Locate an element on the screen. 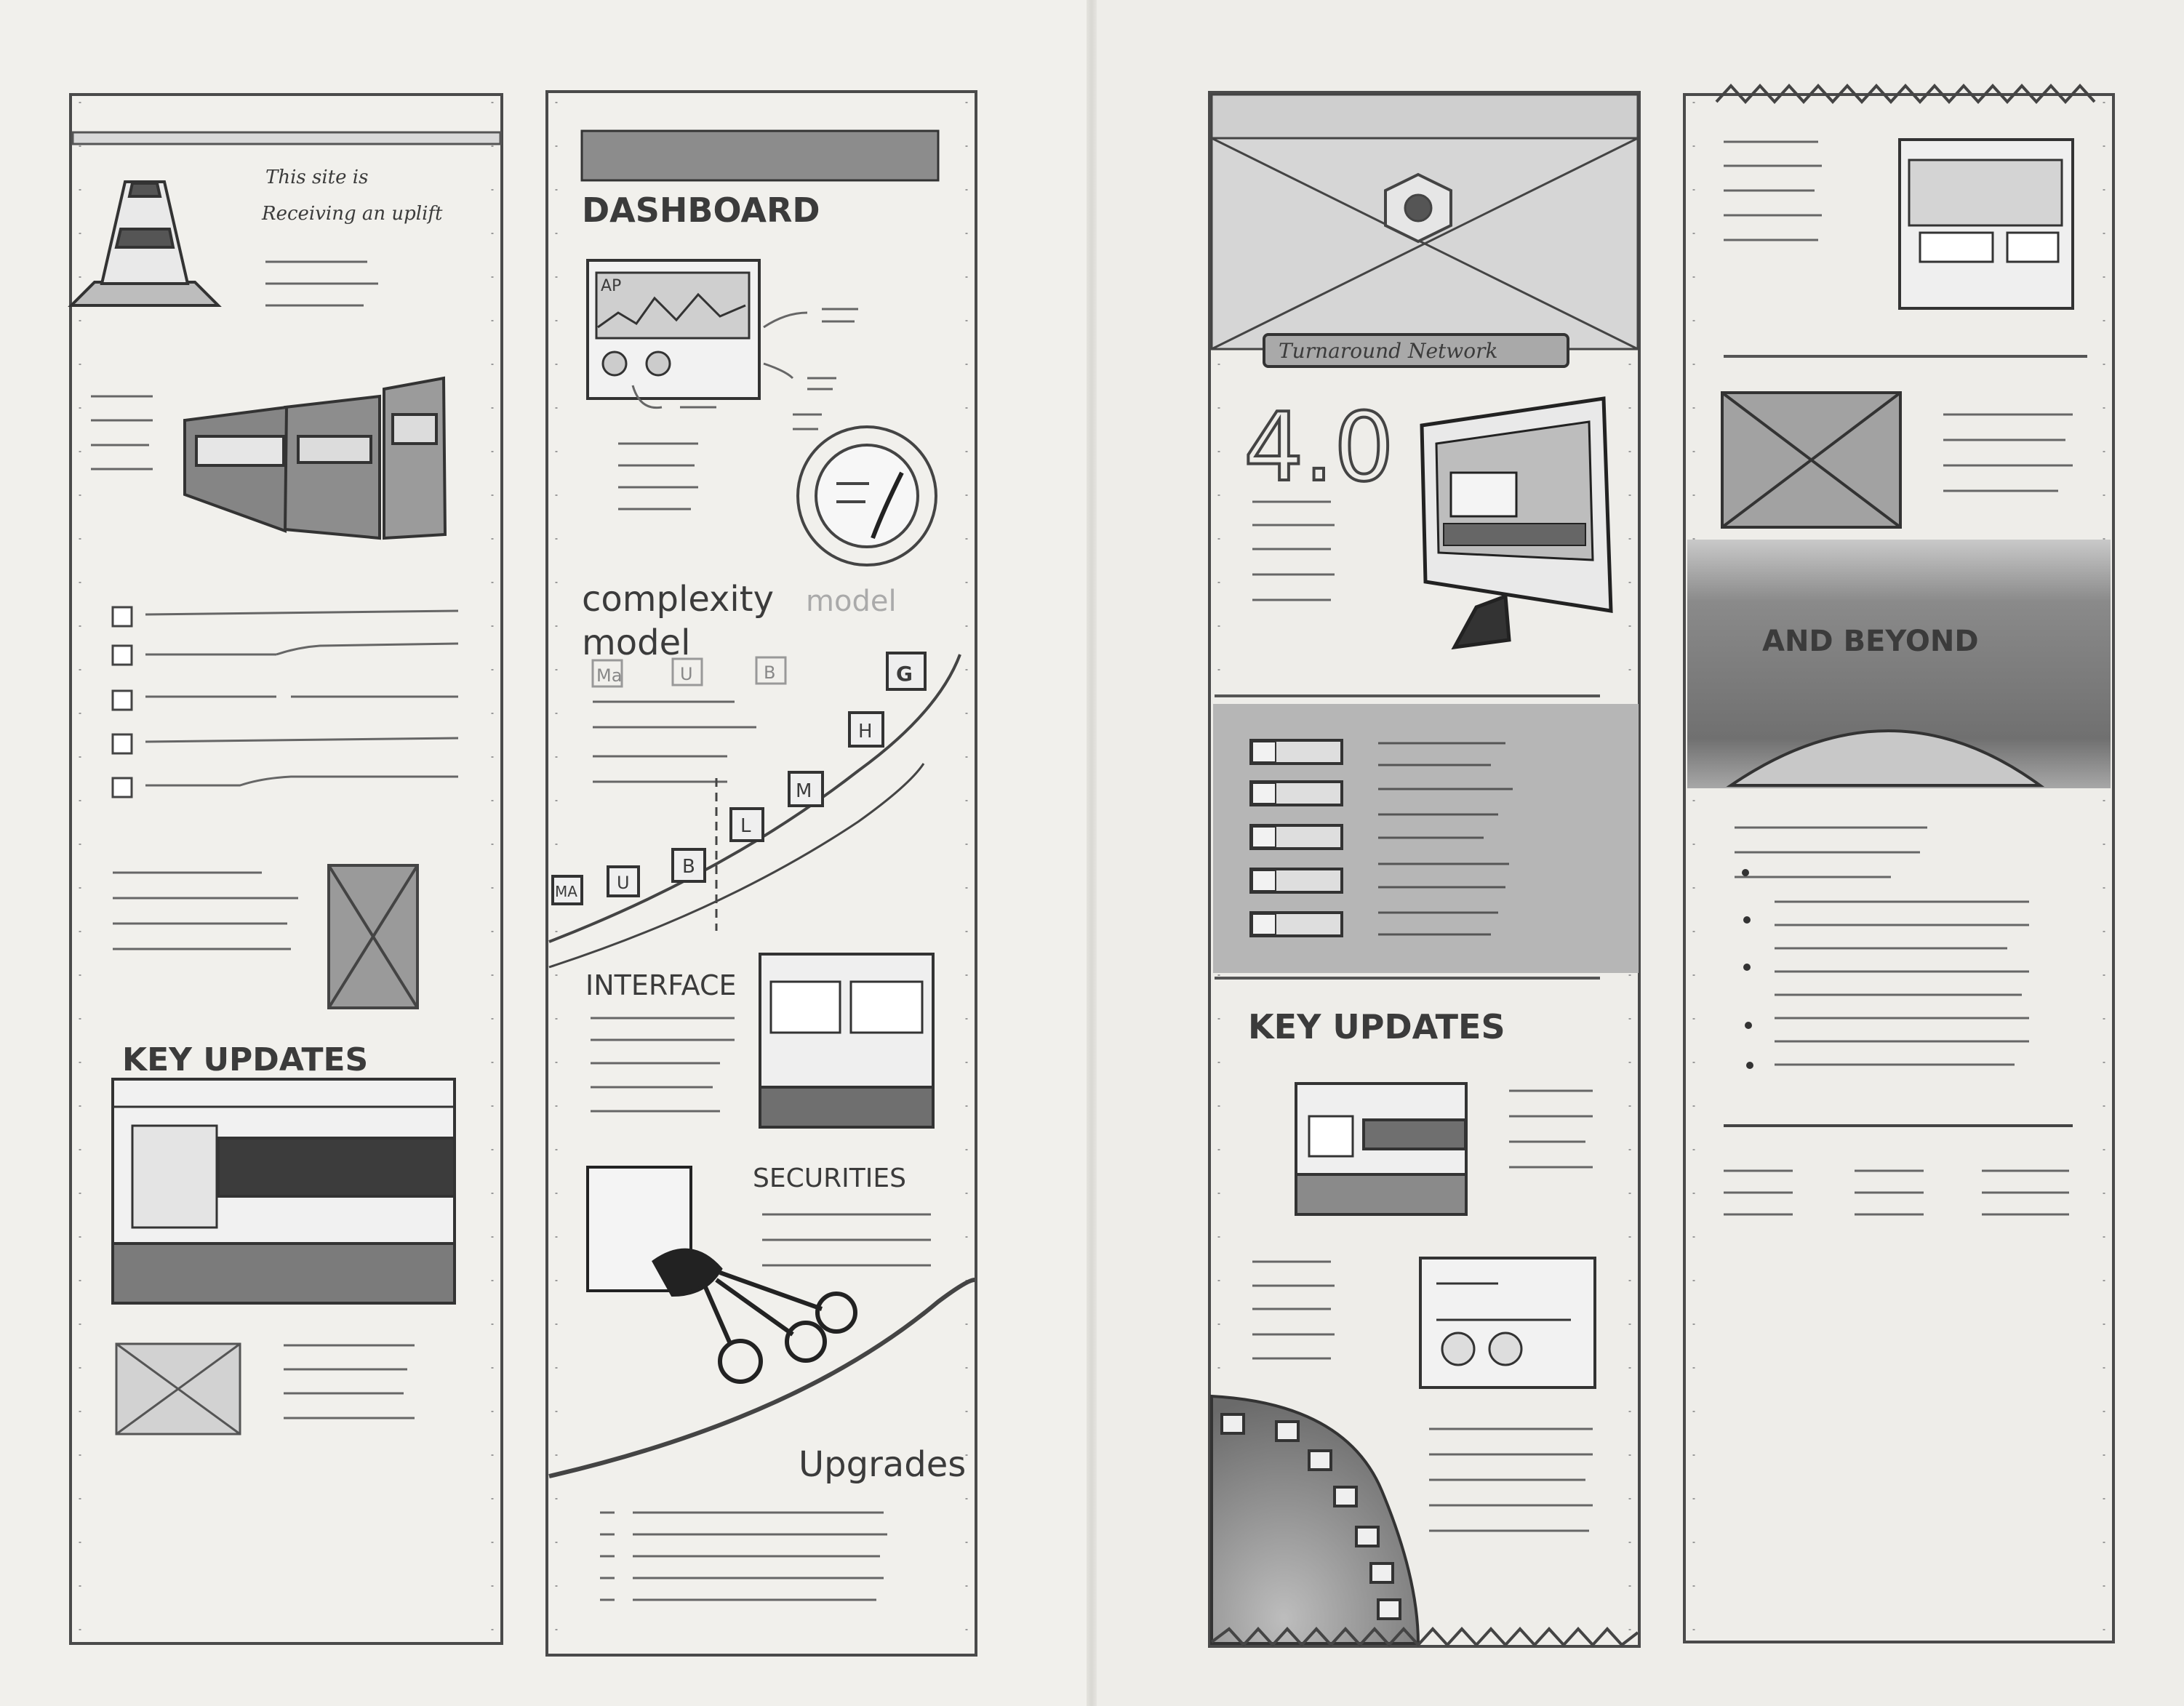  col3-key-updates-title: KEY UPDATES is located at coordinates (1376, 1026).